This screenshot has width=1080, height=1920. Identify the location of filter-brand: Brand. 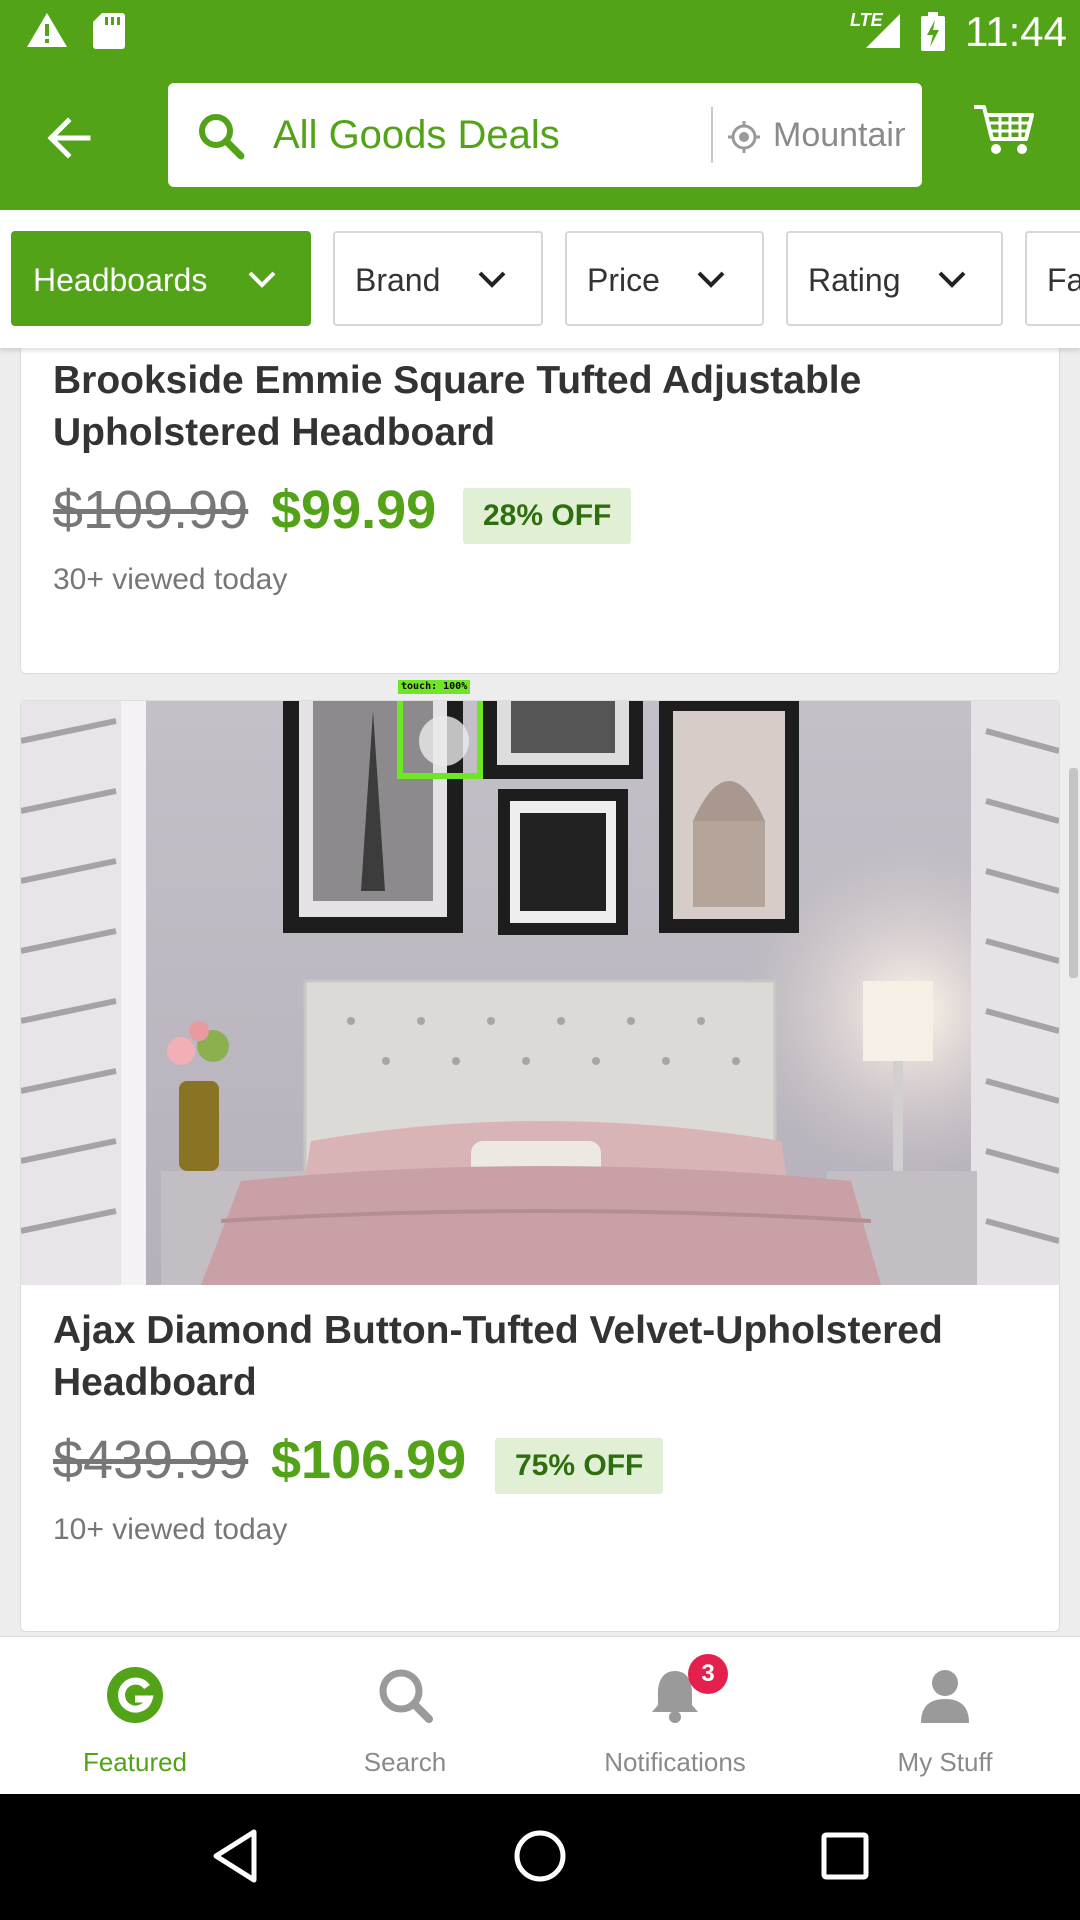
(438, 278).